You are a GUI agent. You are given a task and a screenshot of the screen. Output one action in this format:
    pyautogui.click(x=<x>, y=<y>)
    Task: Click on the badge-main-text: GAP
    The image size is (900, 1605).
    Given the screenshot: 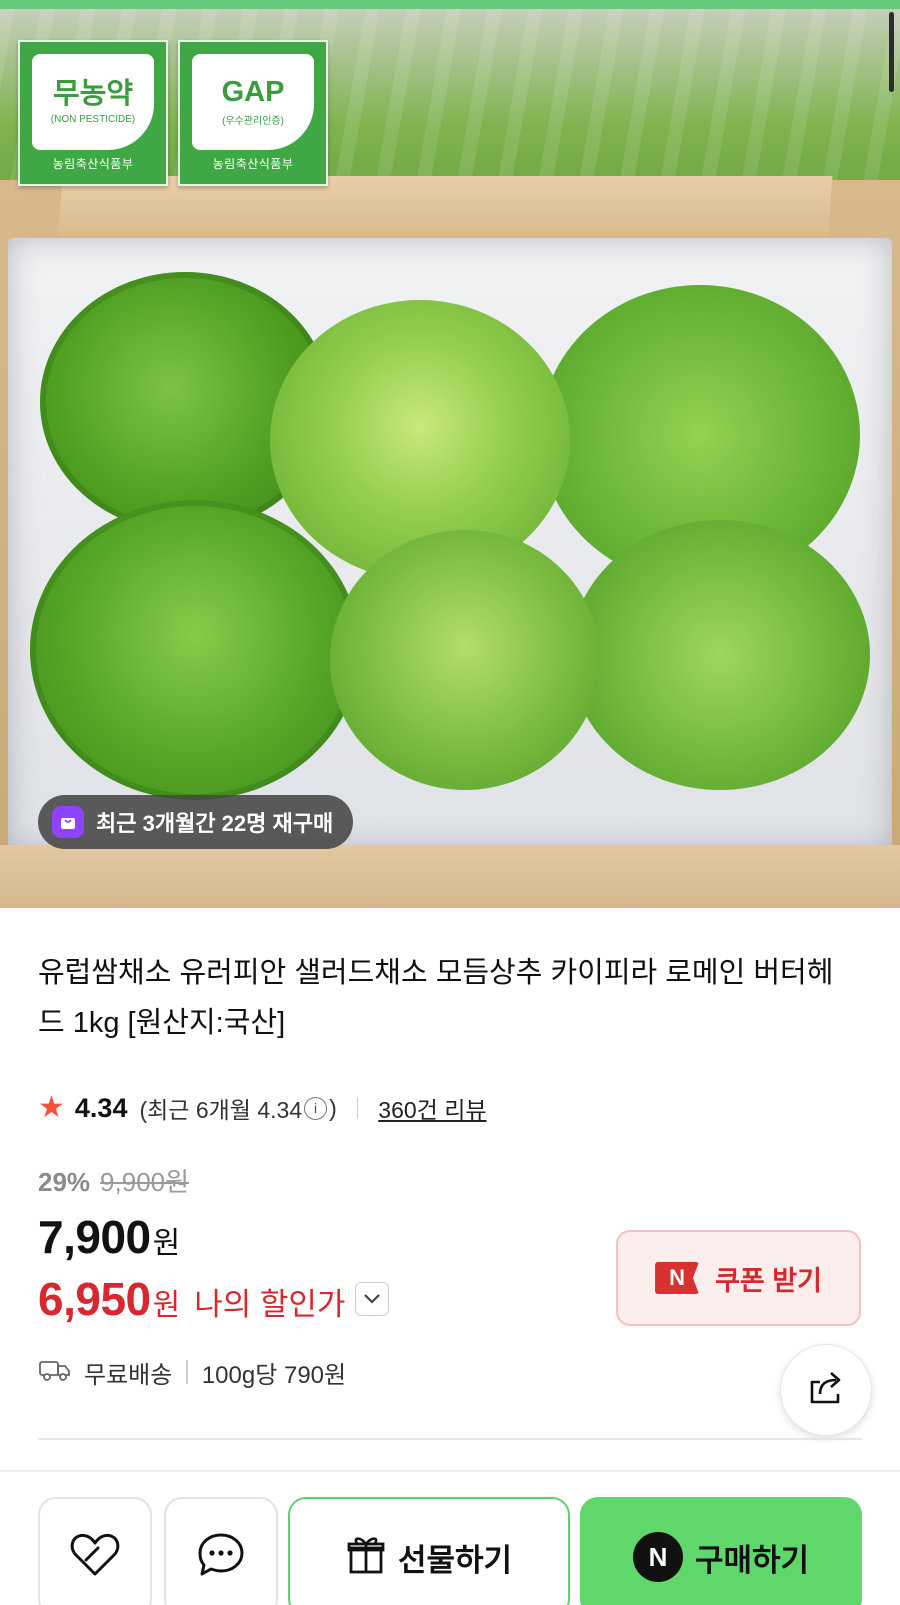 What is the action you would take?
    pyautogui.click(x=253, y=92)
    